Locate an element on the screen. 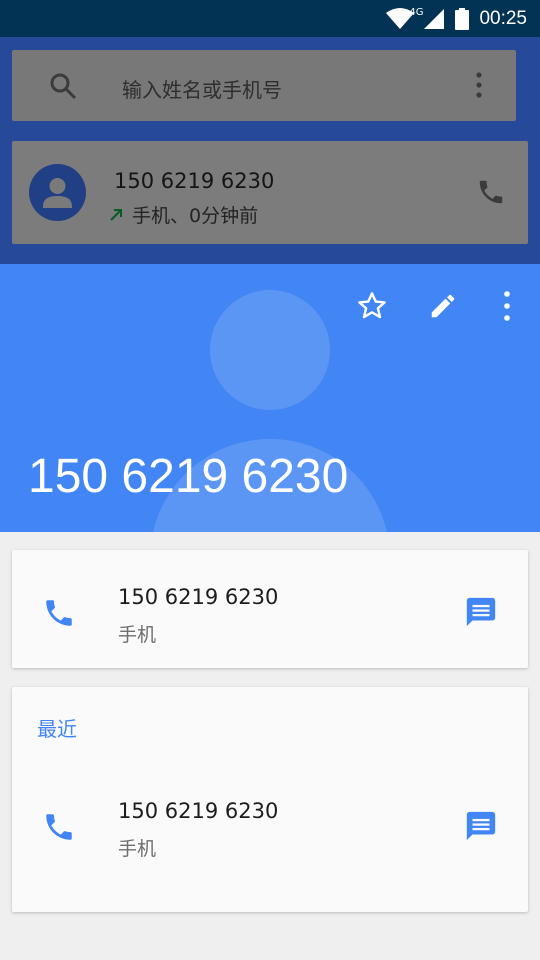 This screenshot has width=540, height=960. recent-call-item: 150 6219 6230 手机、0分钟前 is located at coordinates (270, 192).